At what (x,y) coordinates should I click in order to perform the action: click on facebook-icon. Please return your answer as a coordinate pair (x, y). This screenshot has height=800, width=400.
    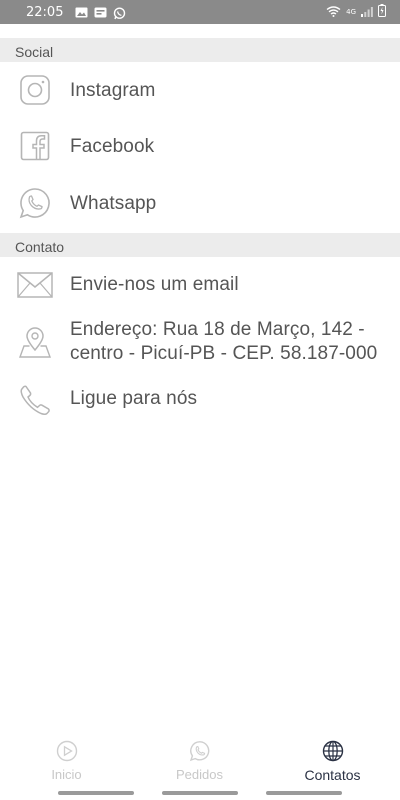
    Looking at the image, I should click on (35, 146).